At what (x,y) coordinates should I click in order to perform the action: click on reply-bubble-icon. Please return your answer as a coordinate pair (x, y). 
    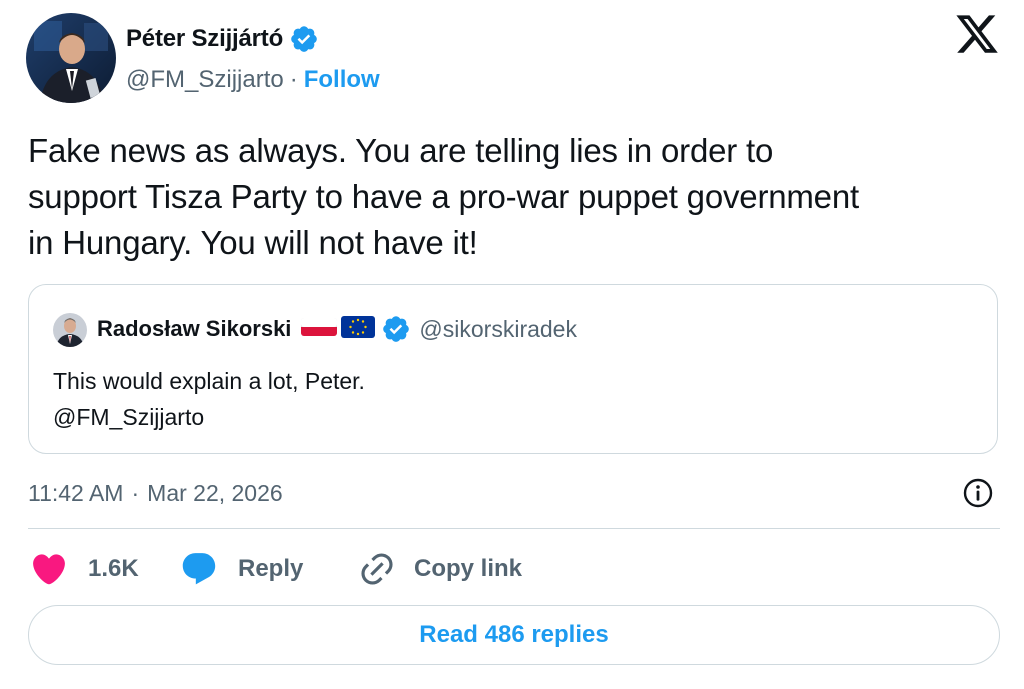
    Looking at the image, I should click on (199, 569).